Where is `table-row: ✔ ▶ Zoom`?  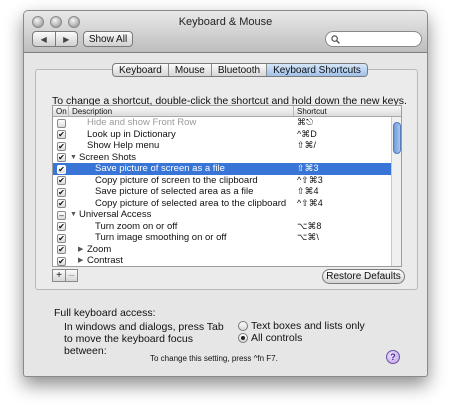
table-row: ✔ ▶ Zoom is located at coordinates (222, 250).